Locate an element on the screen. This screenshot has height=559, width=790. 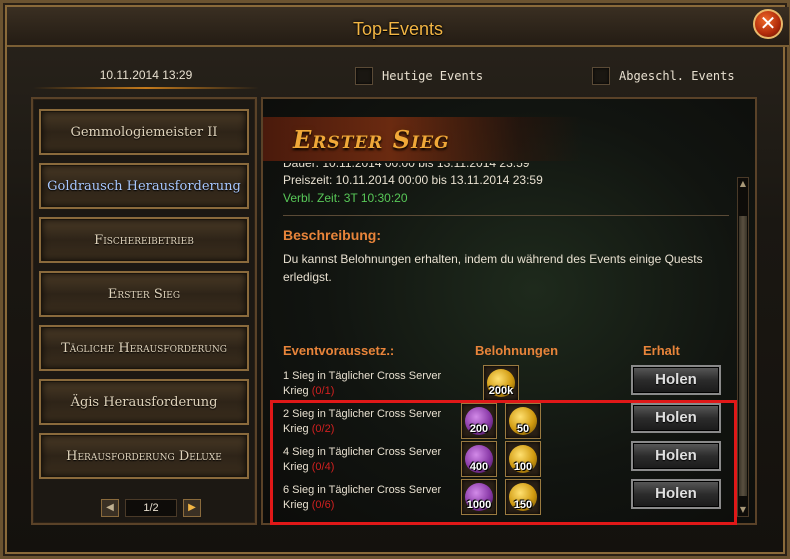
highlight-annotation-box is located at coordinates (503, 462).